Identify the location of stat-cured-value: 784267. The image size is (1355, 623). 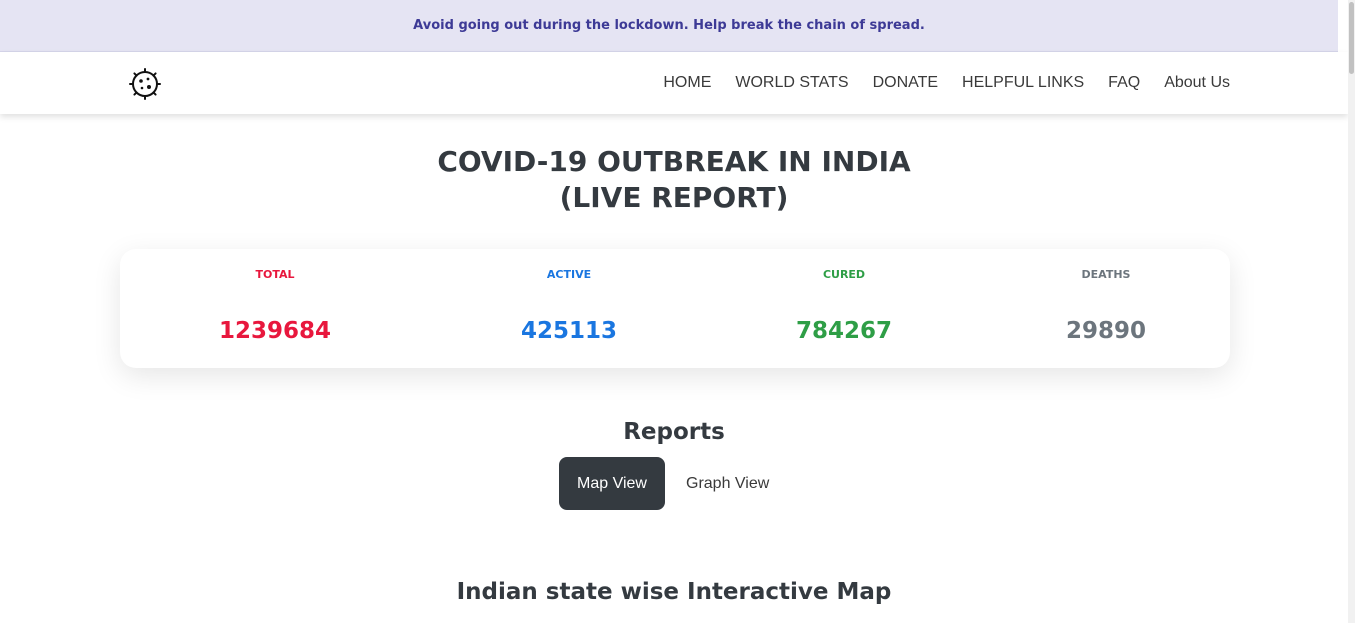
(844, 331).